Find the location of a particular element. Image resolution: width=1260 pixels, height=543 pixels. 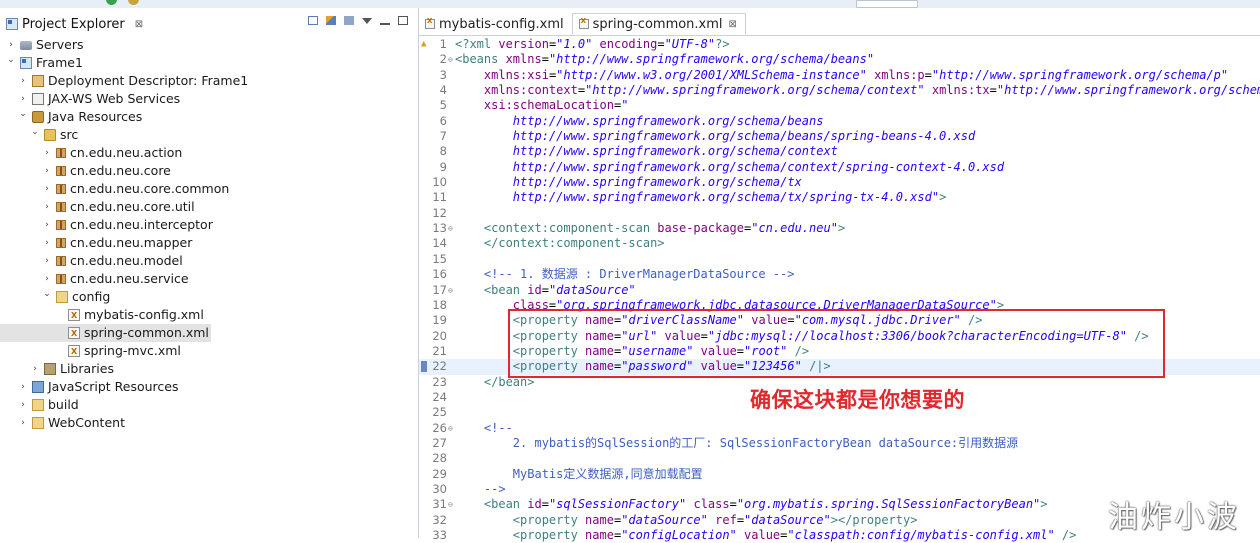

tree-item: › Deployment Descriptor: Frame1 is located at coordinates (209, 81).